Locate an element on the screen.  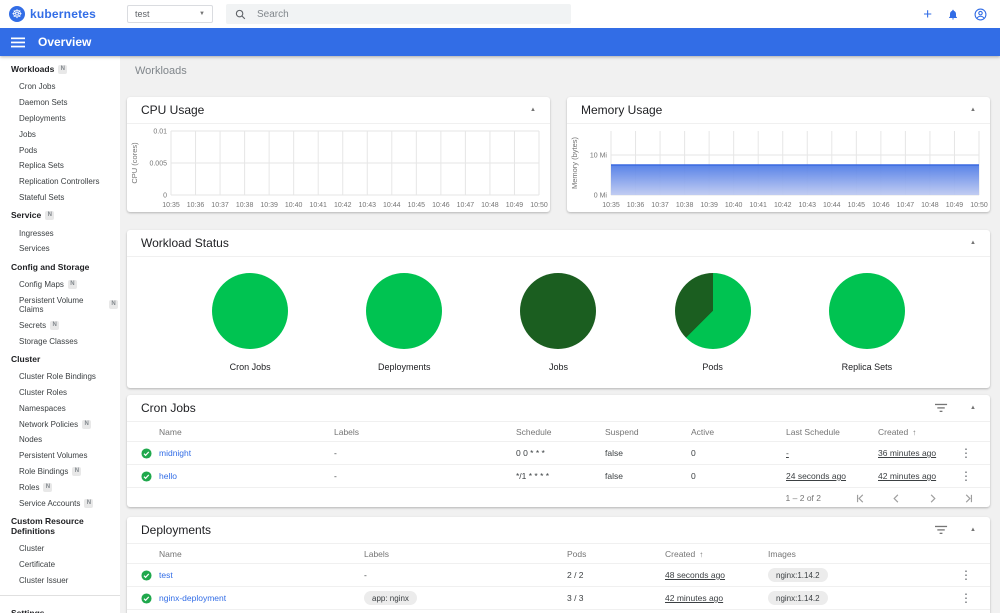
sidebar-section-service: Service N is located at coordinates (60, 215).